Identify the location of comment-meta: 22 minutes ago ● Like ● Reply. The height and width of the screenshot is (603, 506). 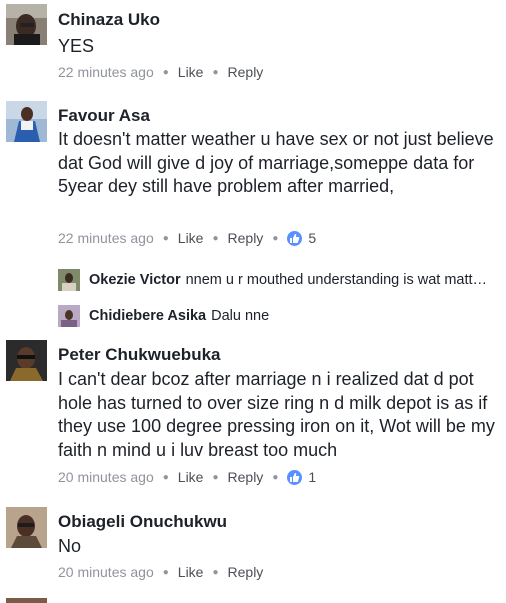
(160, 72).